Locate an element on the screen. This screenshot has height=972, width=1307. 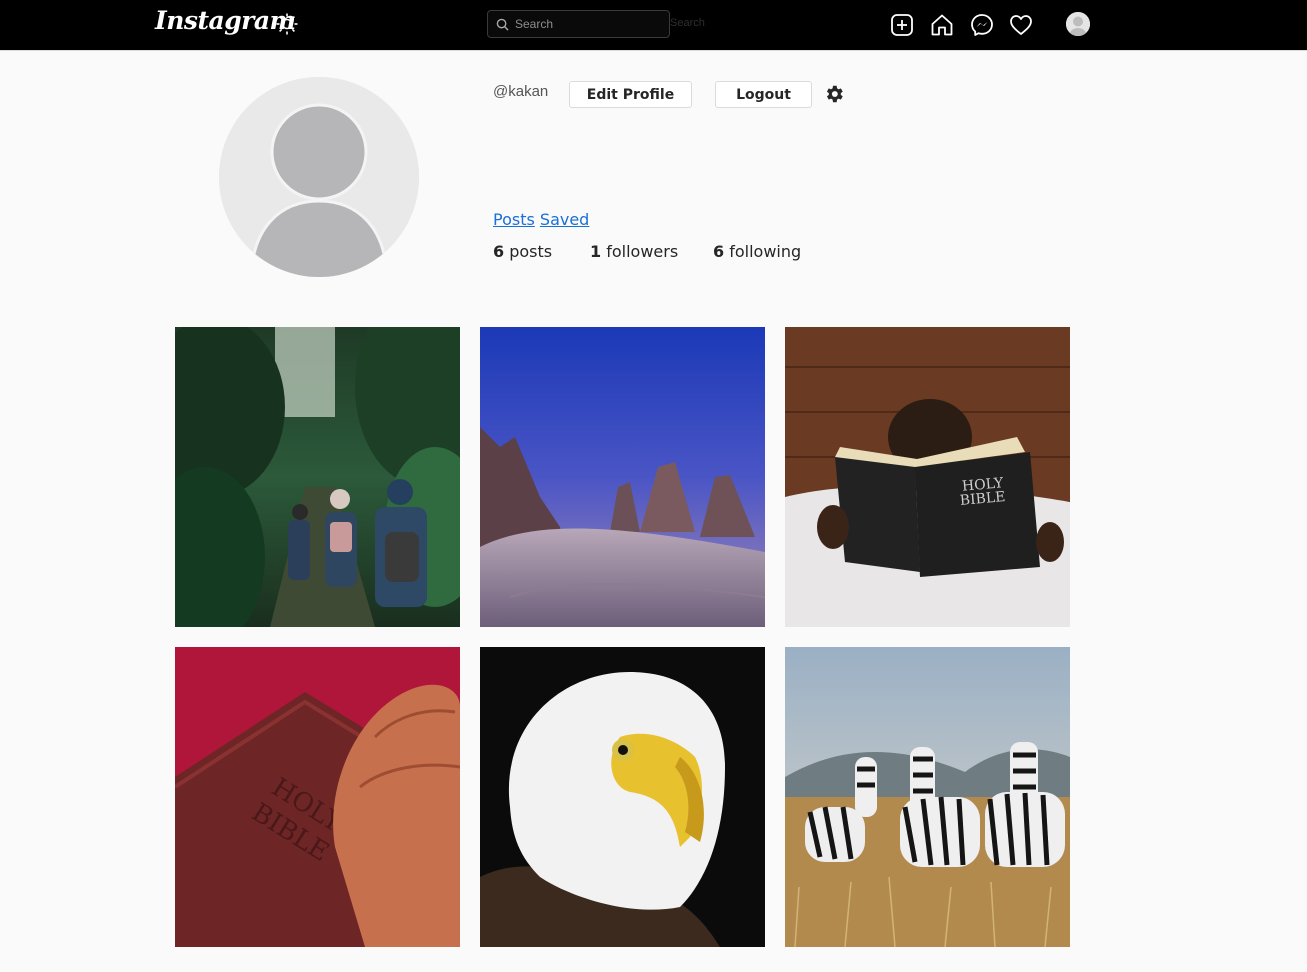
post-image-zebras is located at coordinates (927, 797).